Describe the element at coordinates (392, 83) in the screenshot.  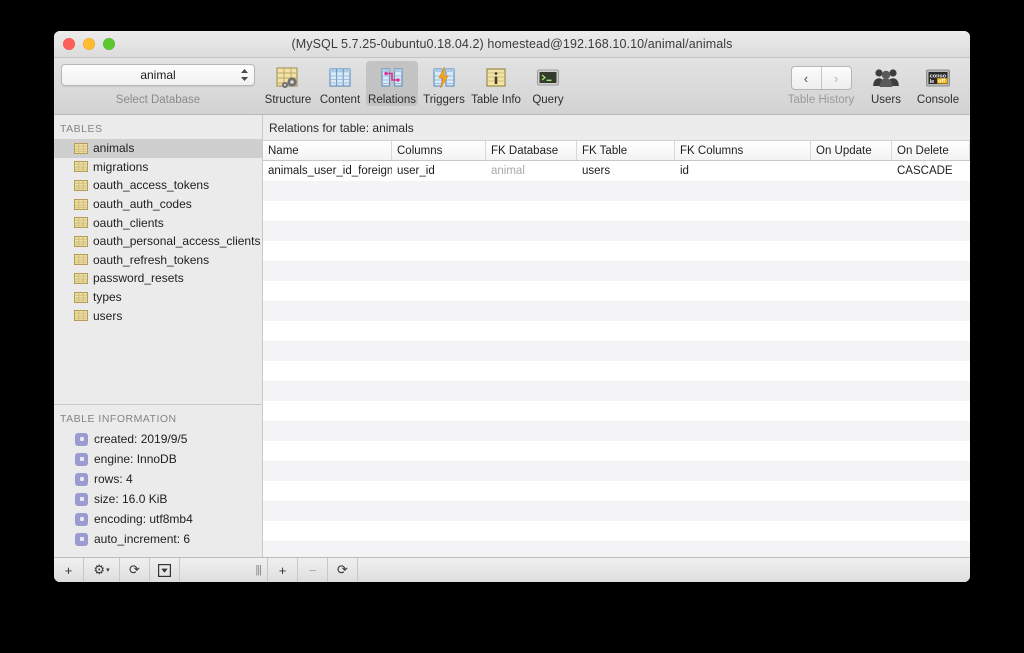
I see `toolbar-tab-relations: Relations` at that location.